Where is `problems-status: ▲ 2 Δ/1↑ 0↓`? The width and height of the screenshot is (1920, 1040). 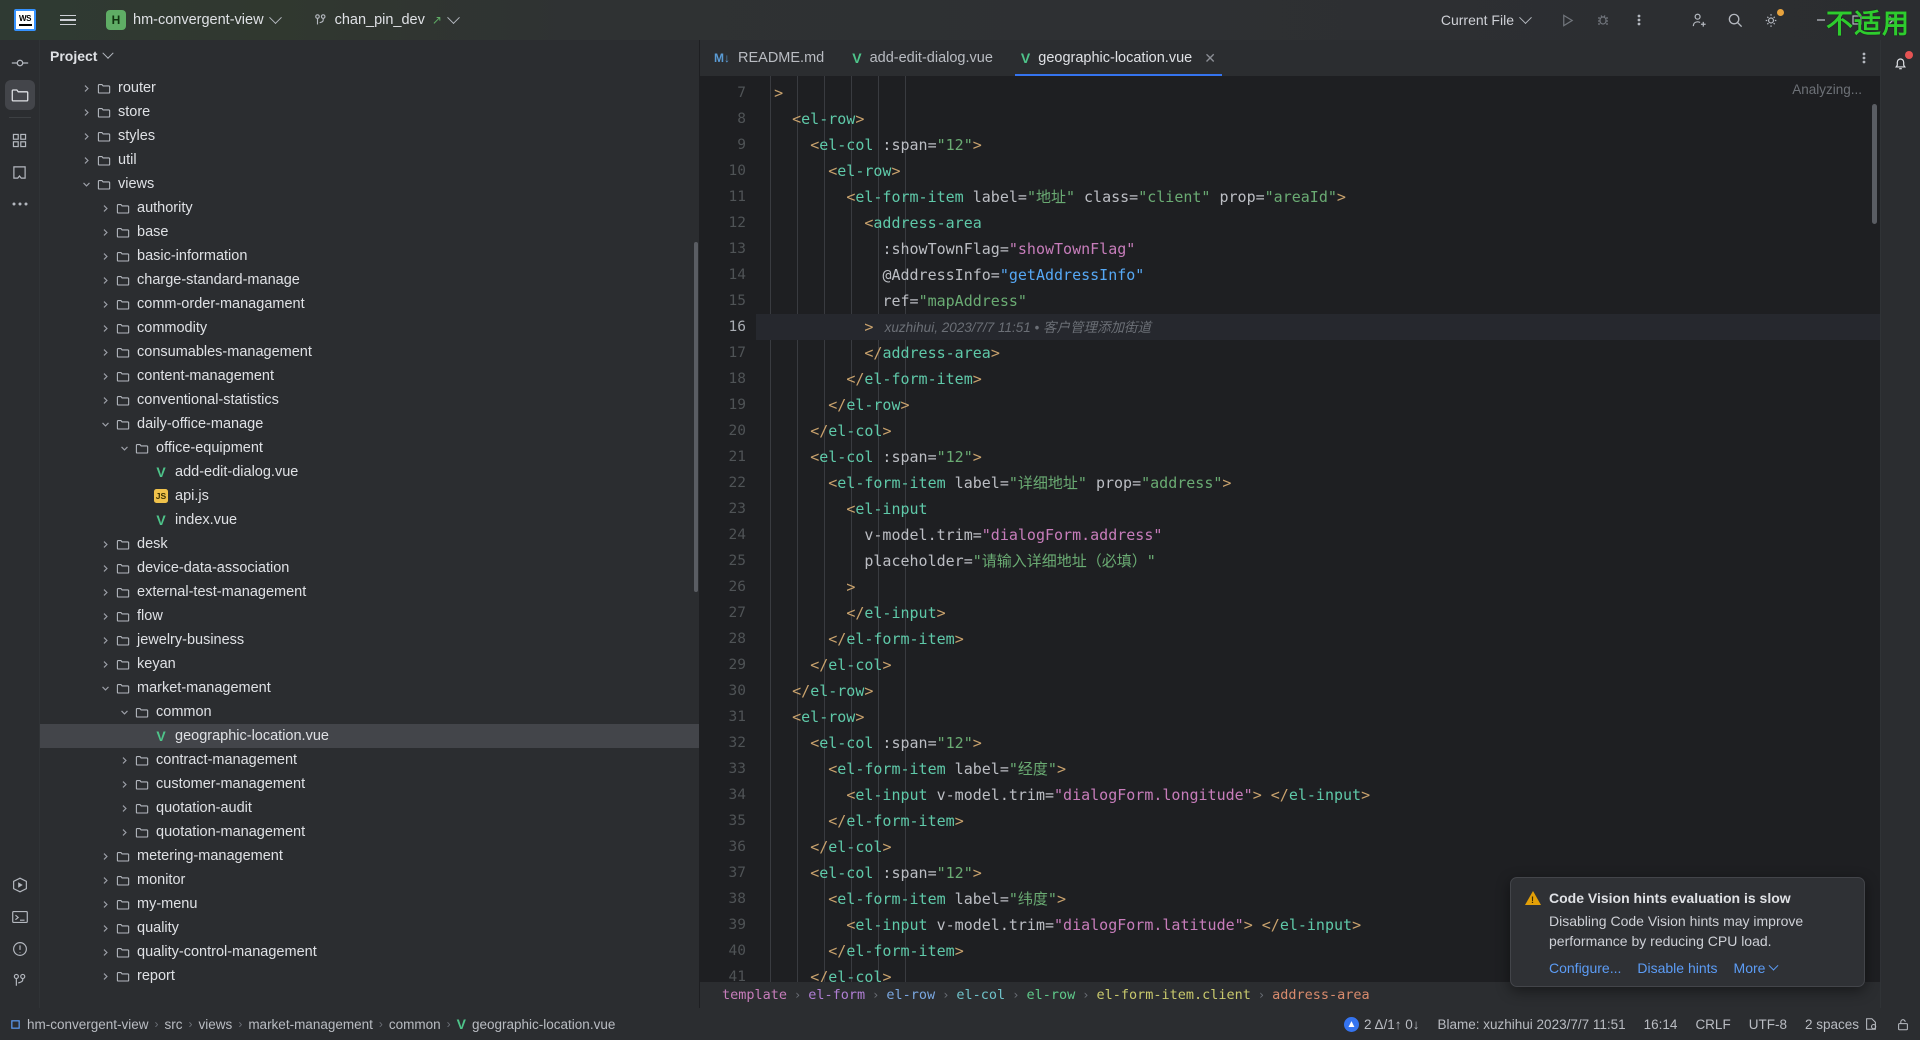
problems-status: ▲ 2 Δ/1↑ 0↓ is located at coordinates (1381, 1024).